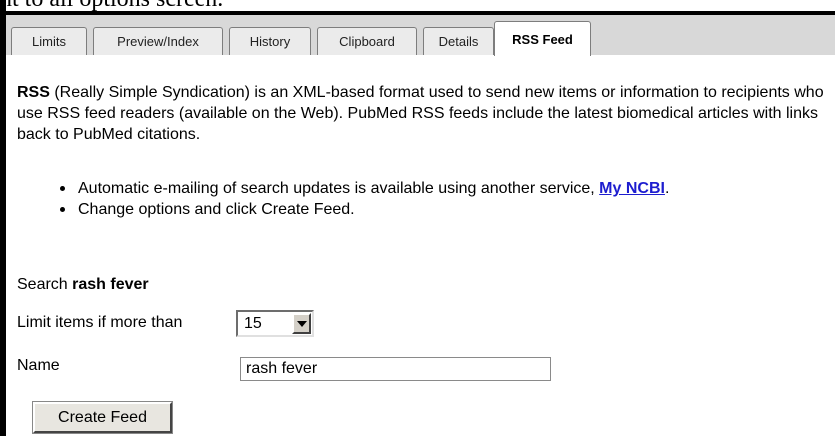 The width and height of the screenshot is (835, 436). What do you see at coordinates (216, 209) in the screenshot?
I see `list-item-text: Change options and click Create Feed.` at bounding box center [216, 209].